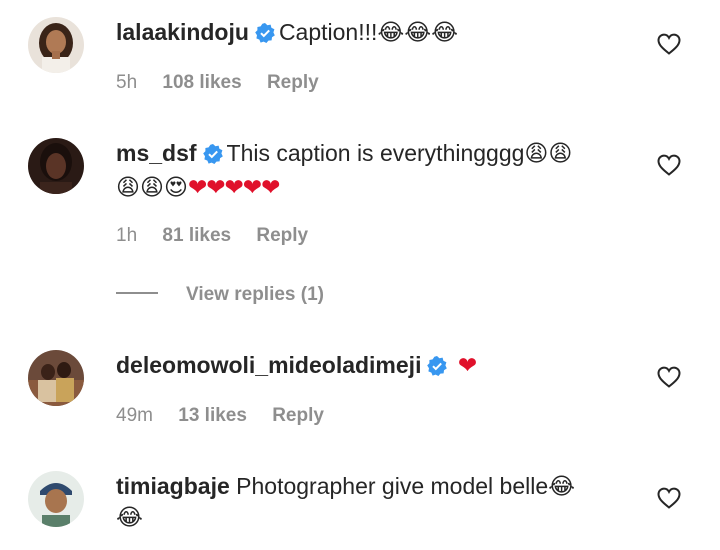  I want to click on woman-portrait-avatar, so click(56, 45).